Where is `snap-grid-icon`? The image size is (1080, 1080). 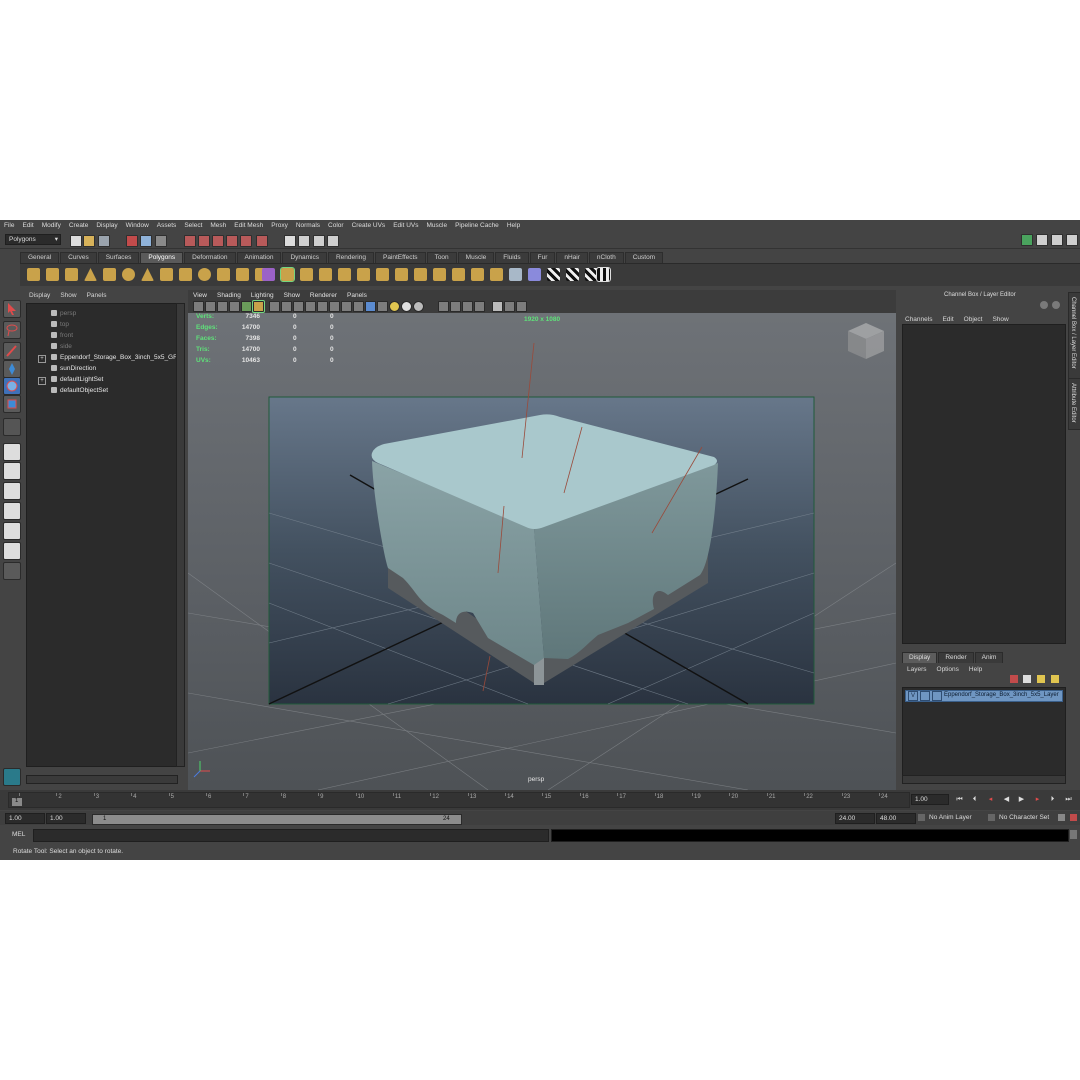
snap-grid-icon is located at coordinates (190, 241).